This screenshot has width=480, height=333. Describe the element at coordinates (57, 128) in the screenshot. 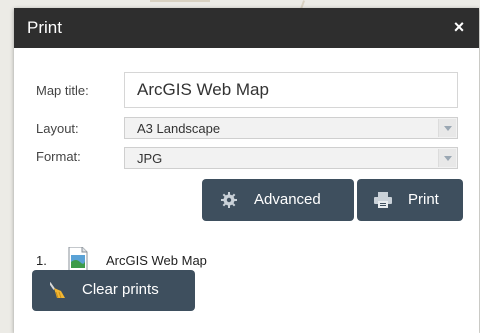

I see `layout-label: Layout:` at that location.